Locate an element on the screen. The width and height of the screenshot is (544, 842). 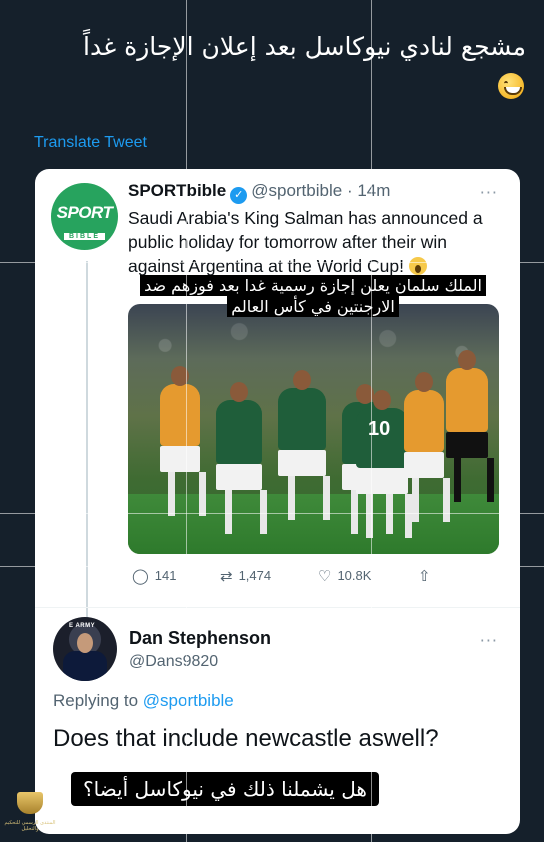
jersey-number: 10 is located at coordinates (379, 429).